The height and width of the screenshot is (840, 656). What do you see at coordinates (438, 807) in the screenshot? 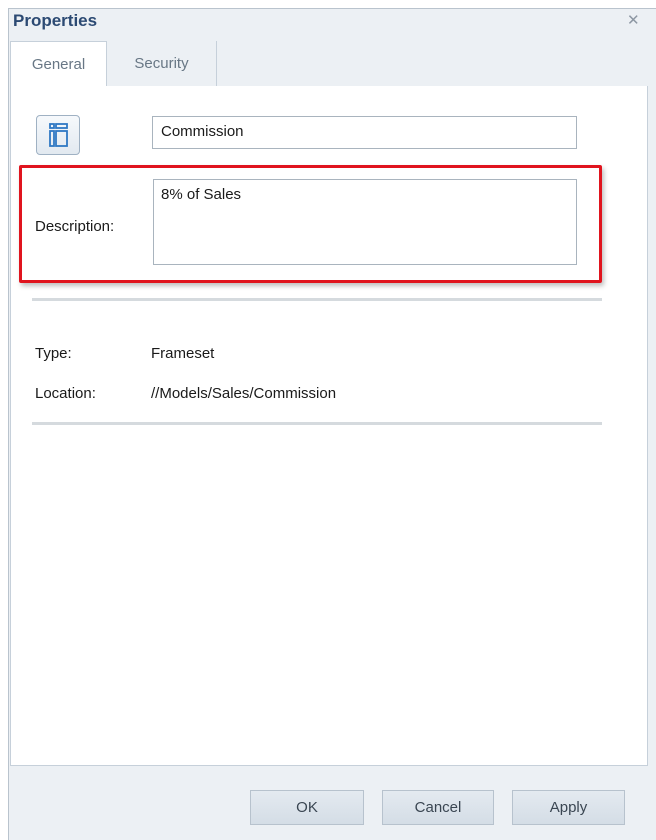
I see `cancel-button: Cancel` at bounding box center [438, 807].